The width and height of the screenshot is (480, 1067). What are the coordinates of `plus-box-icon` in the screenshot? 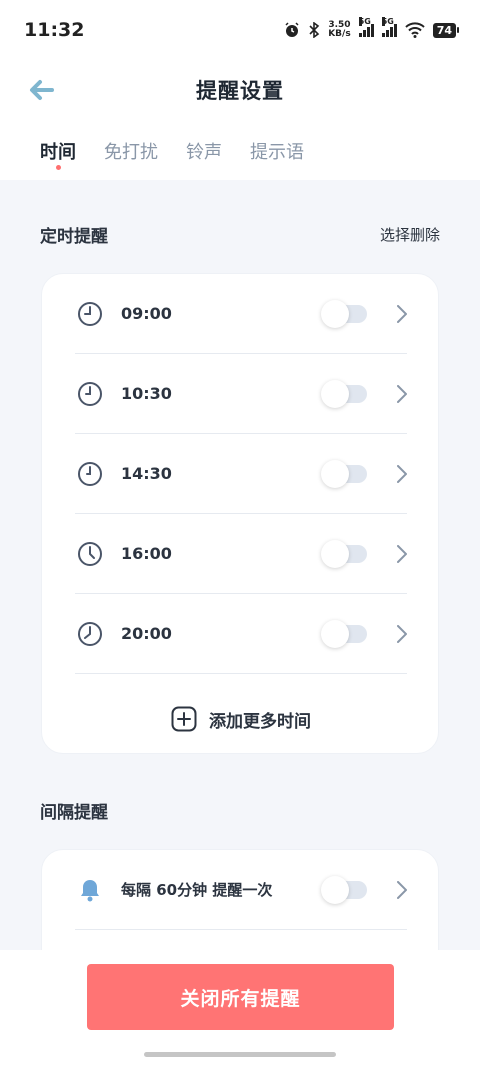 It's located at (184, 719).